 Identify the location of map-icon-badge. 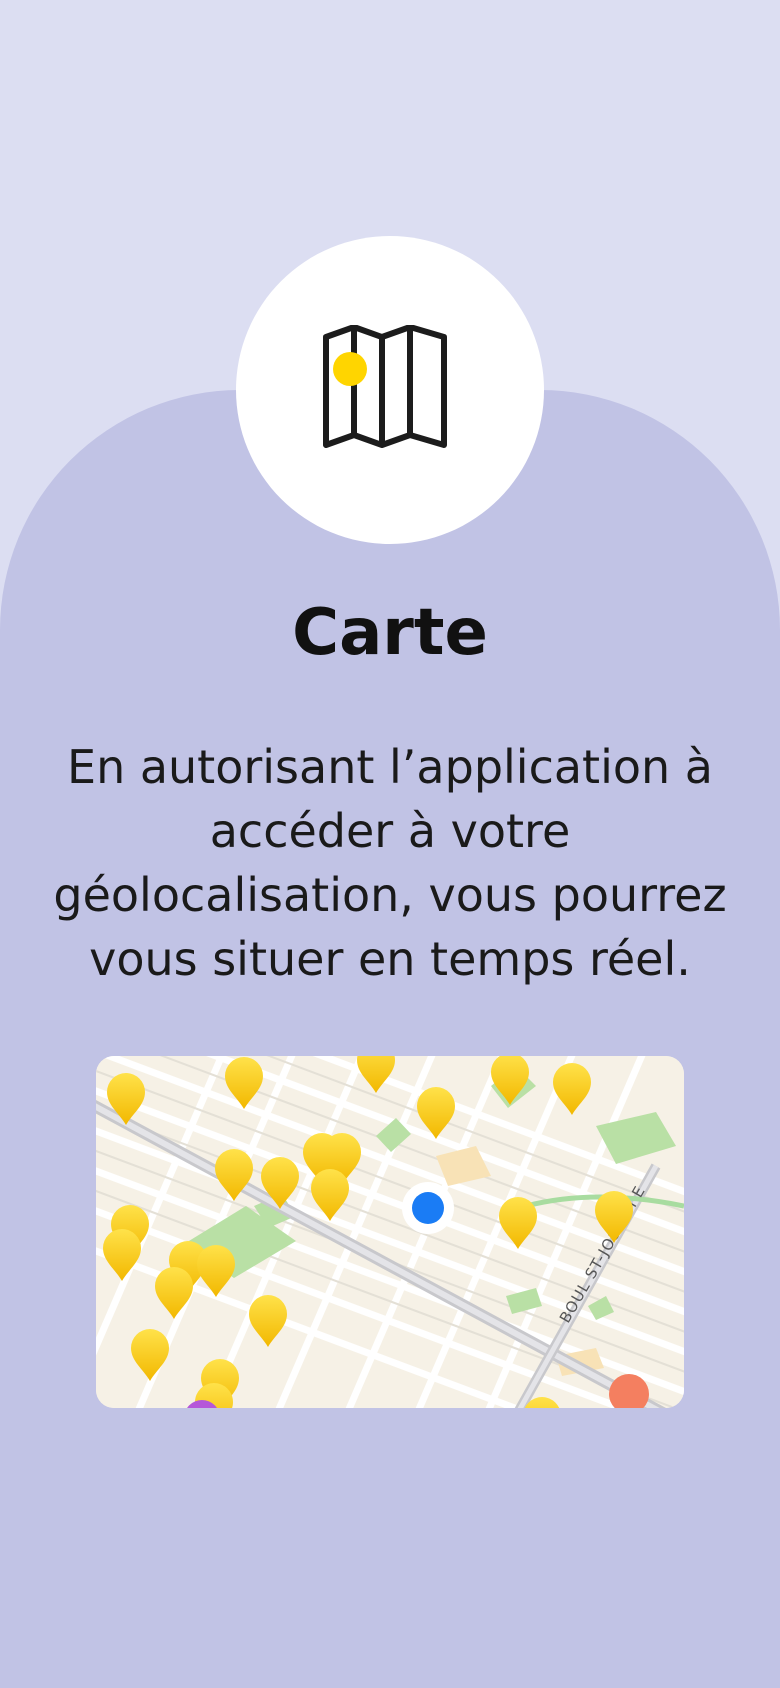
(390, 390).